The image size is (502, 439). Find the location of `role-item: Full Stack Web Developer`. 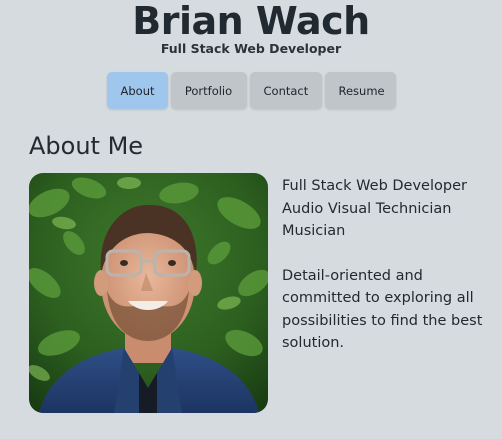

role-item: Full Stack Web Developer is located at coordinates (374, 186).